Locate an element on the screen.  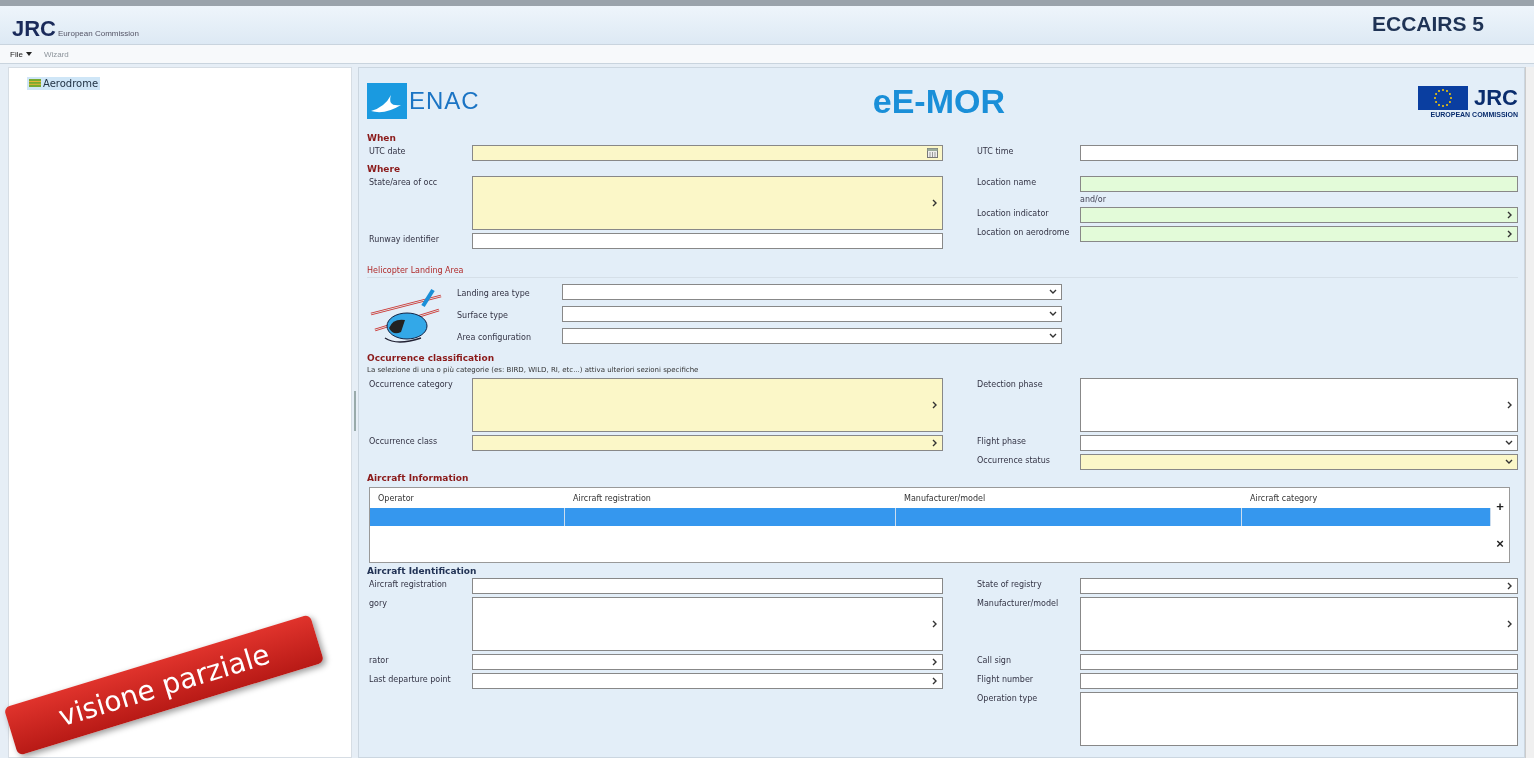
field-label: Last departure point is located at coordinates (410, 680).